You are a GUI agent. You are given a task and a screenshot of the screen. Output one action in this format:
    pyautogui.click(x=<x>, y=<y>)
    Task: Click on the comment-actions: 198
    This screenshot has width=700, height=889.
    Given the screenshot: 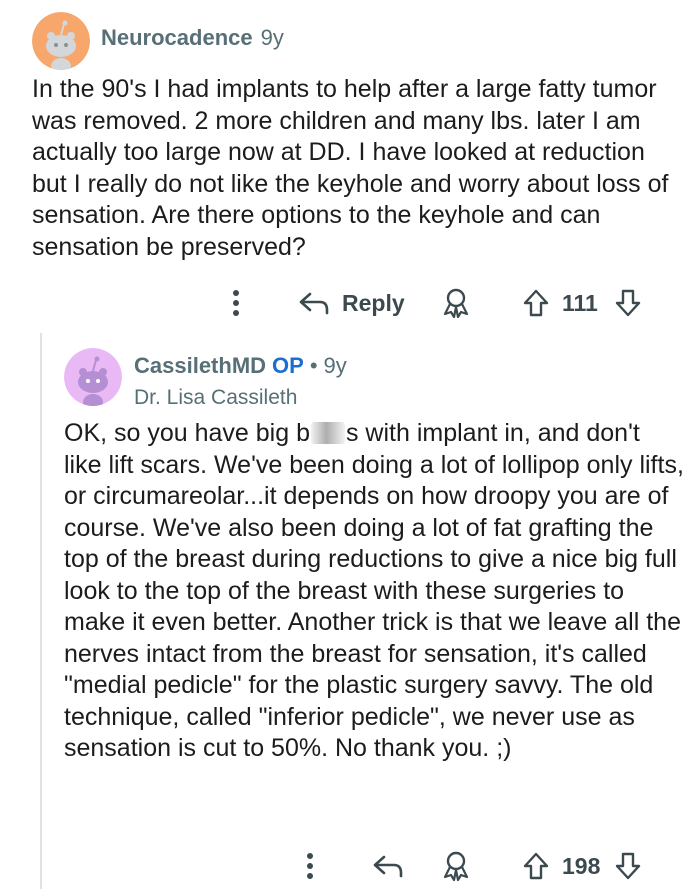 What is the action you would take?
    pyautogui.click(x=350, y=866)
    